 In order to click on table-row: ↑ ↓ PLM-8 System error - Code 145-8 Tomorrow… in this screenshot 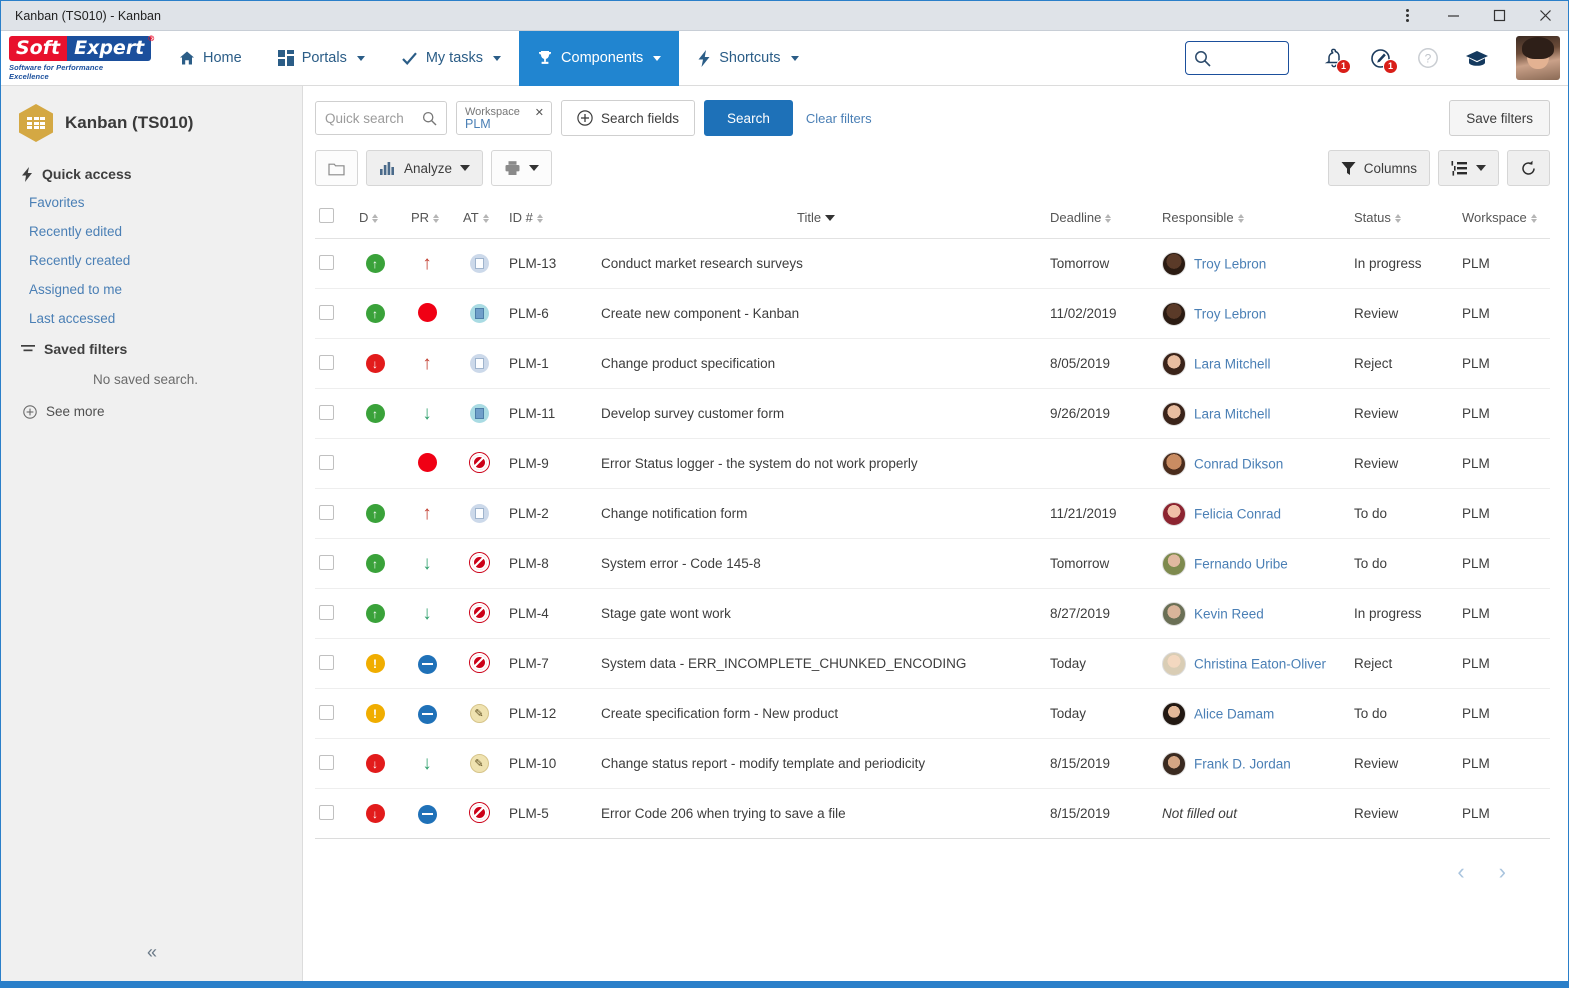, I will do `click(932, 563)`.